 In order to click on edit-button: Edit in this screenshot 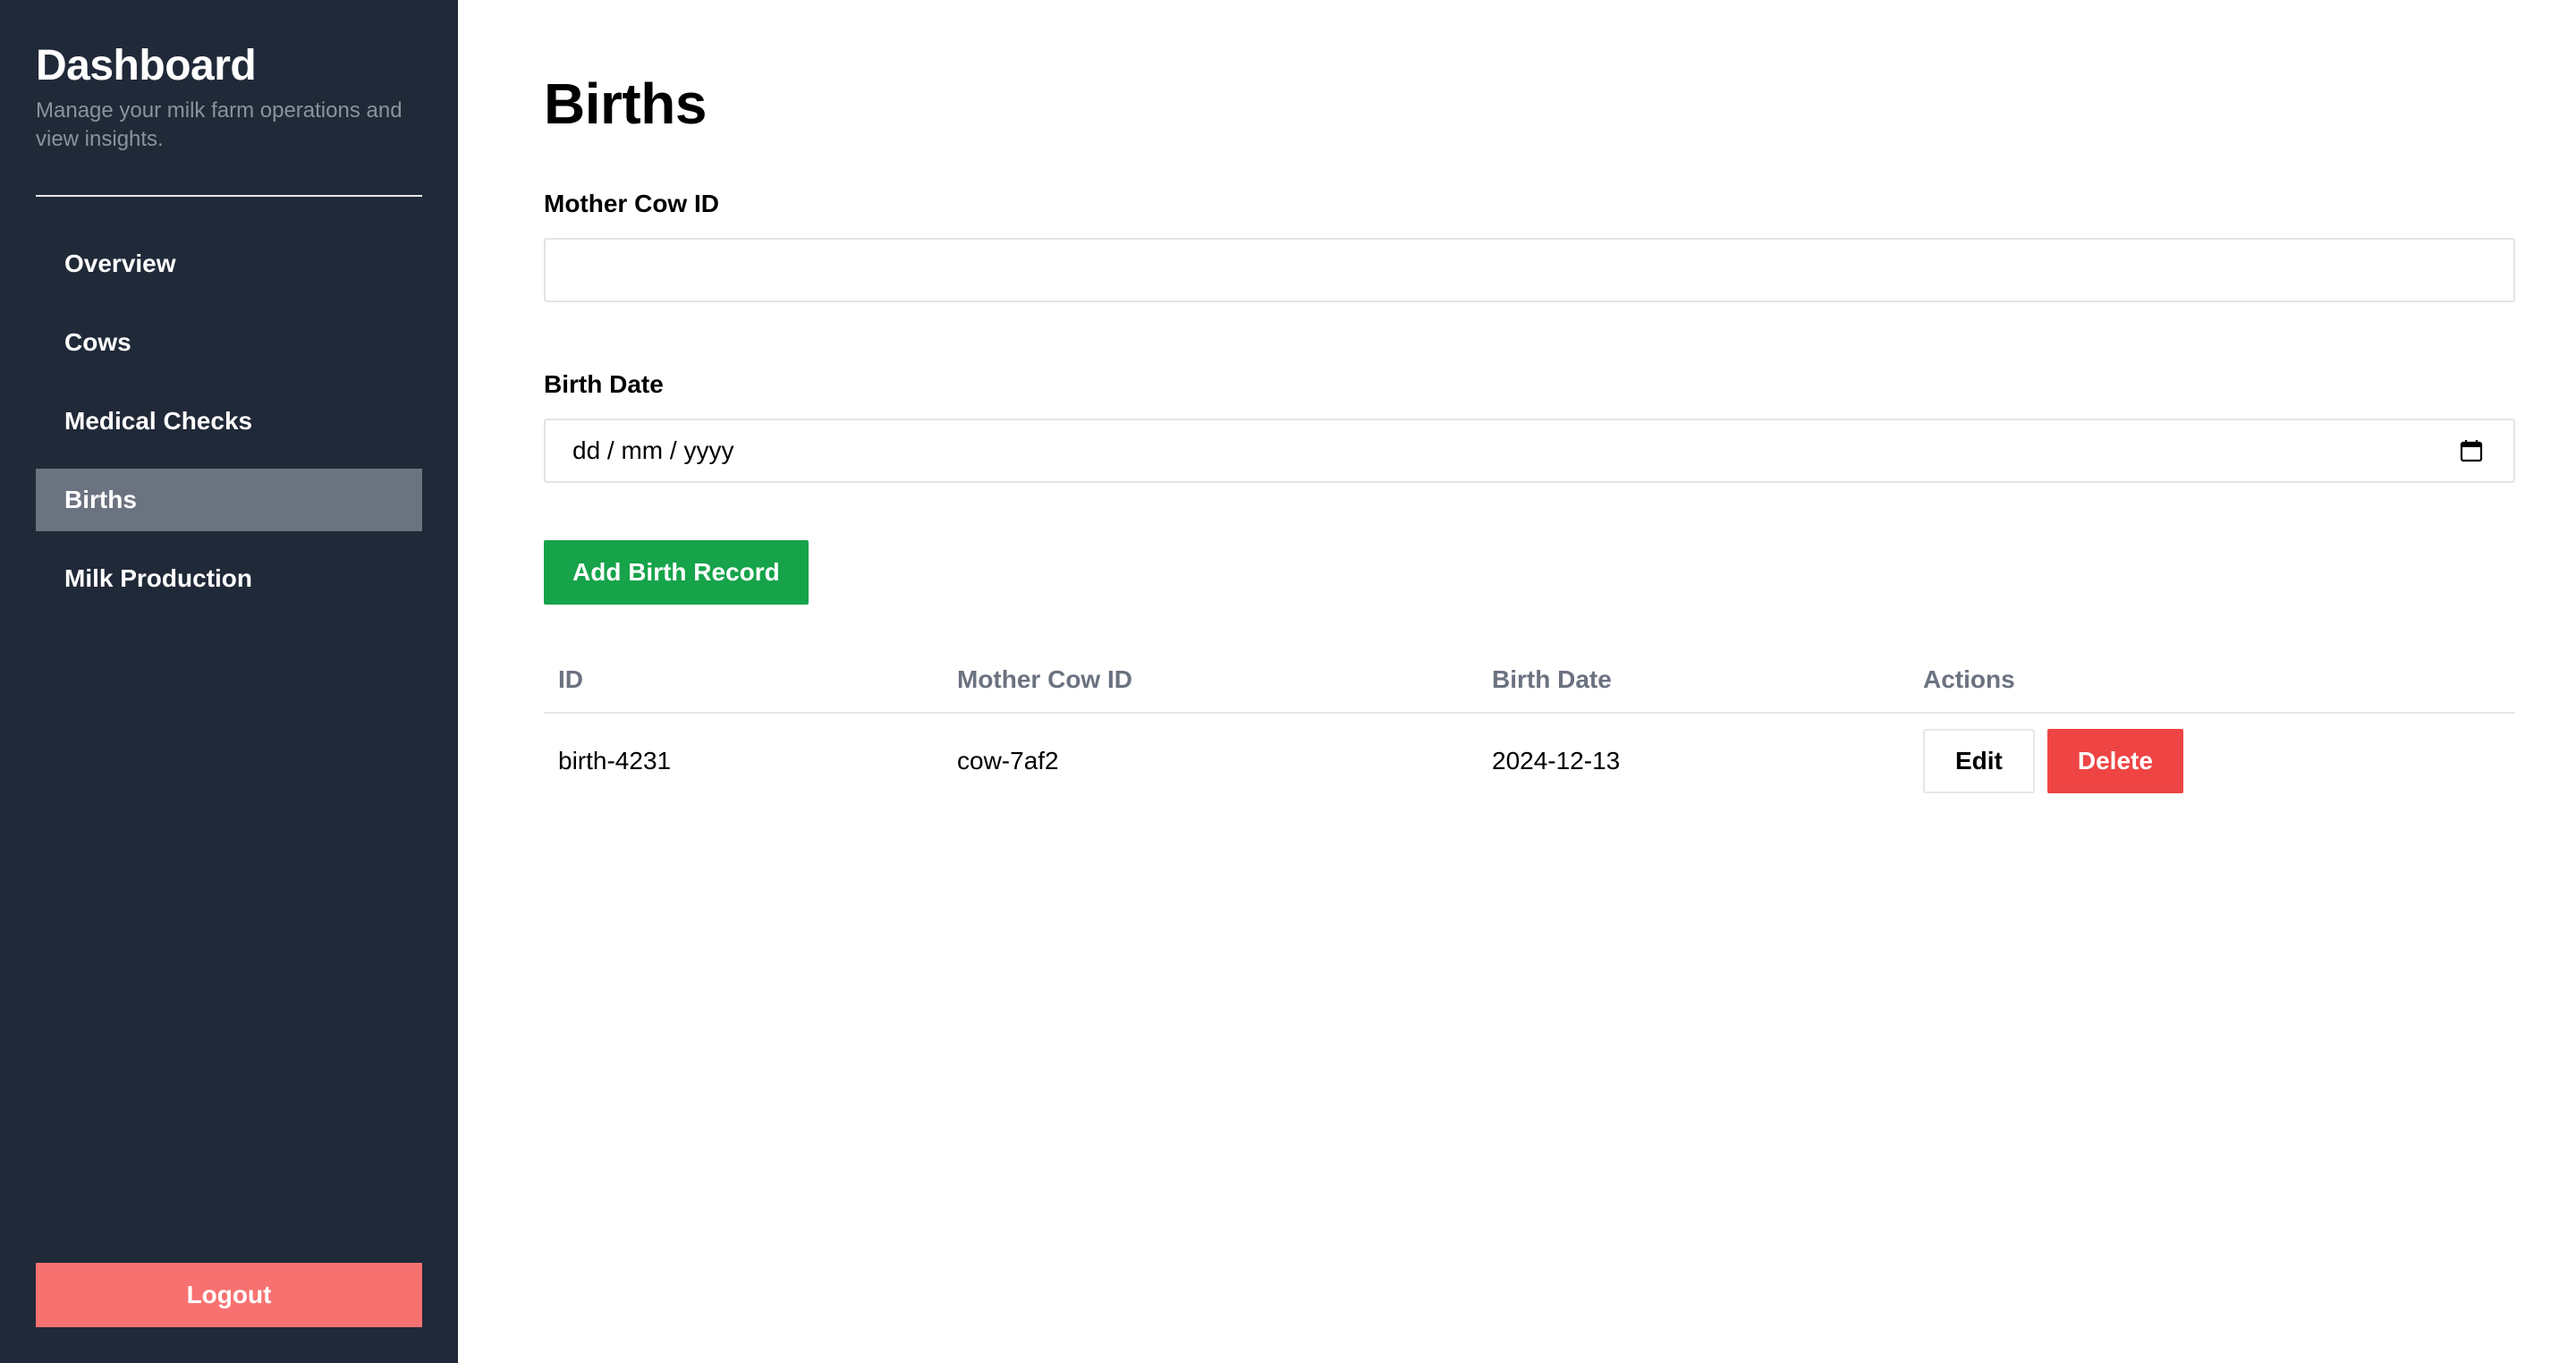, I will do `click(1979, 761)`.